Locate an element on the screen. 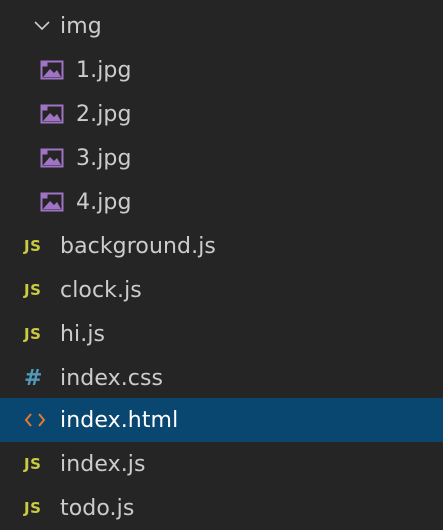 The width and height of the screenshot is (443, 530). file-4-jpg: 4.jpg is located at coordinates (221, 202).